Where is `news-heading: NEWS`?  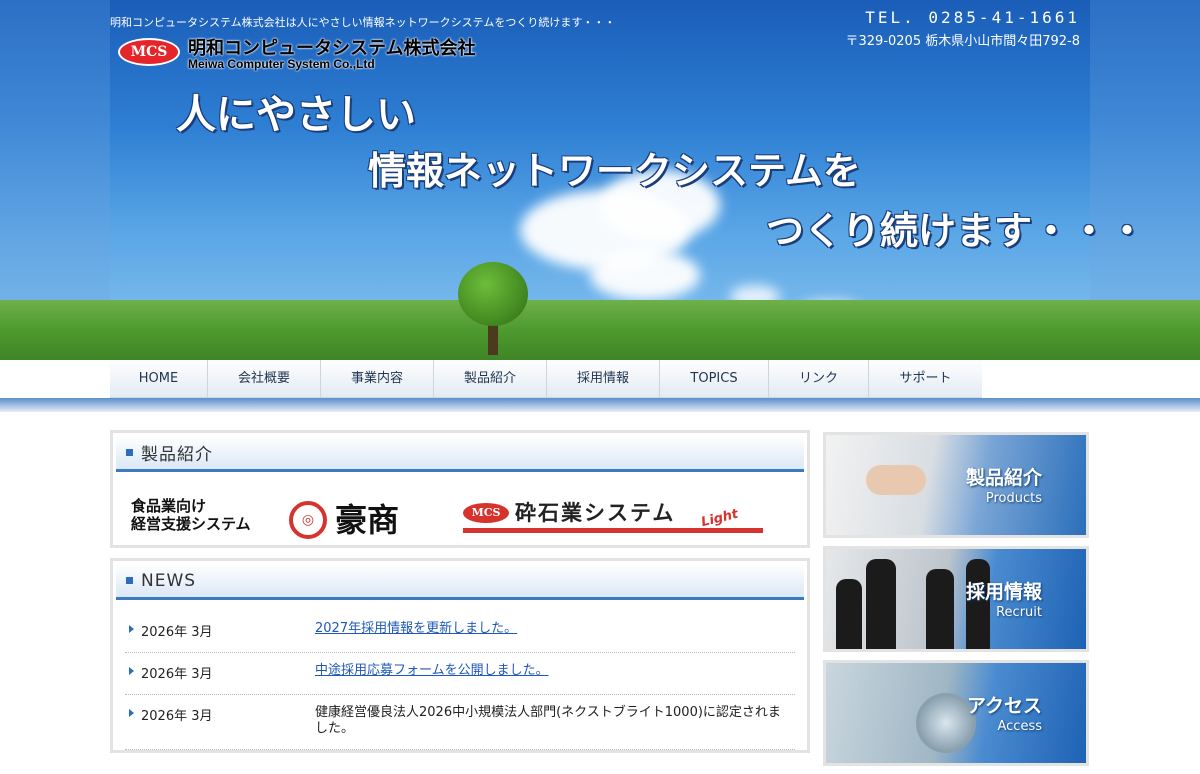
news-heading: NEWS is located at coordinates (460, 582).